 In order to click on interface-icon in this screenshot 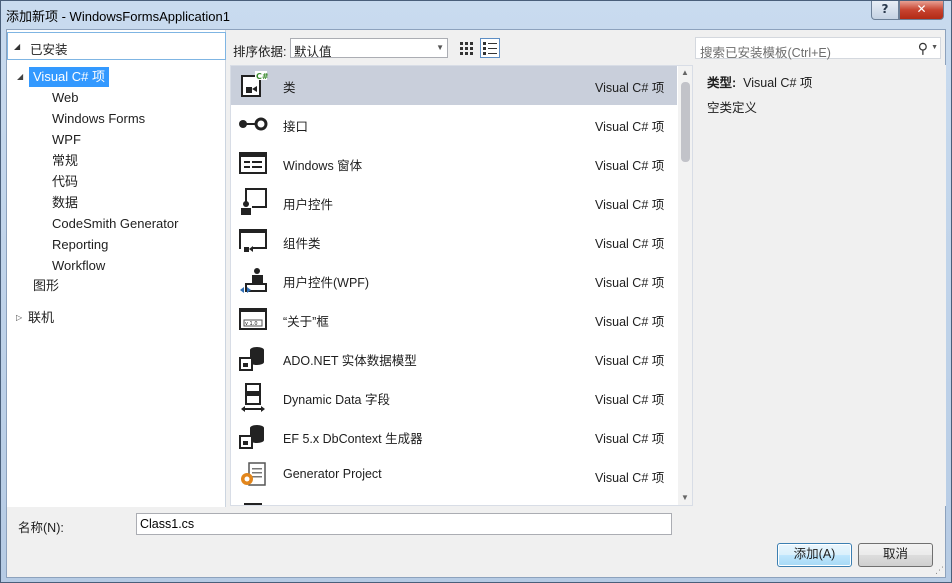, I will do `click(253, 124)`.